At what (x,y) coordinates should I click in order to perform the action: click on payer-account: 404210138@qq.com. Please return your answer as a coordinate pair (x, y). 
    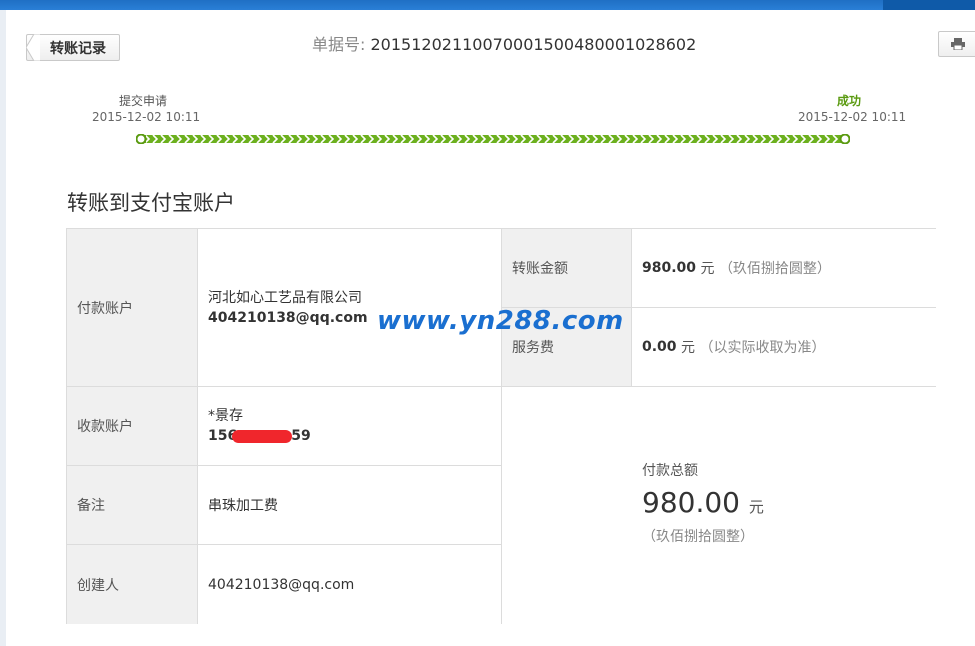
    Looking at the image, I should click on (288, 317).